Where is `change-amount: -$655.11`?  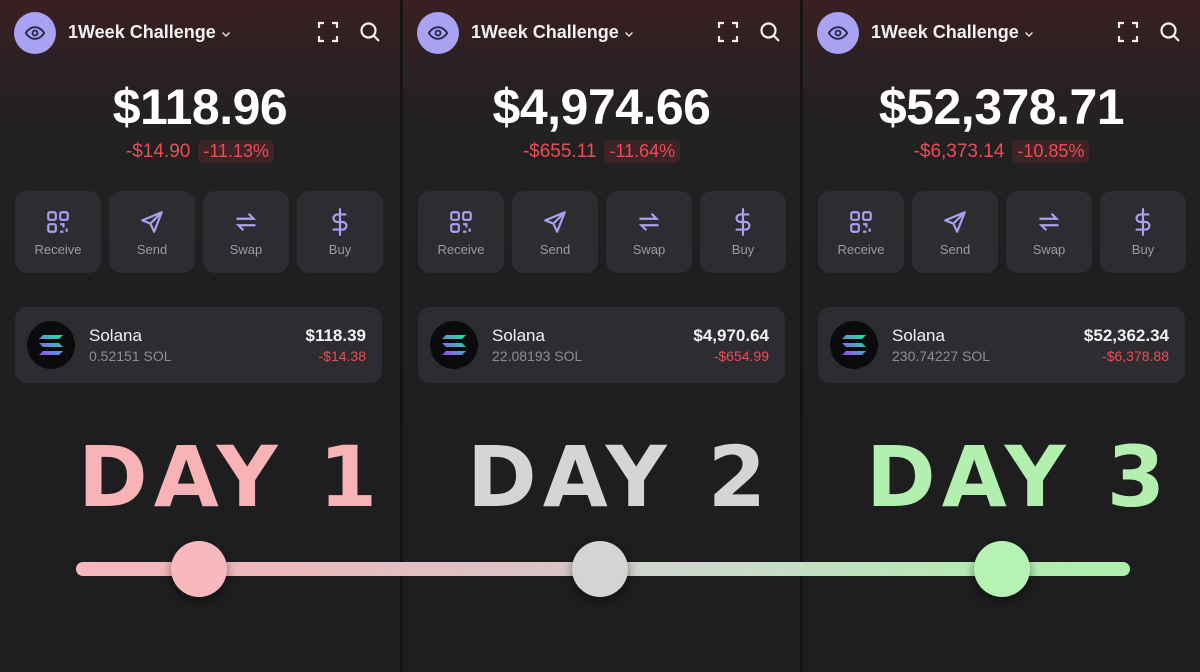
change-amount: -$655.11 is located at coordinates (559, 151).